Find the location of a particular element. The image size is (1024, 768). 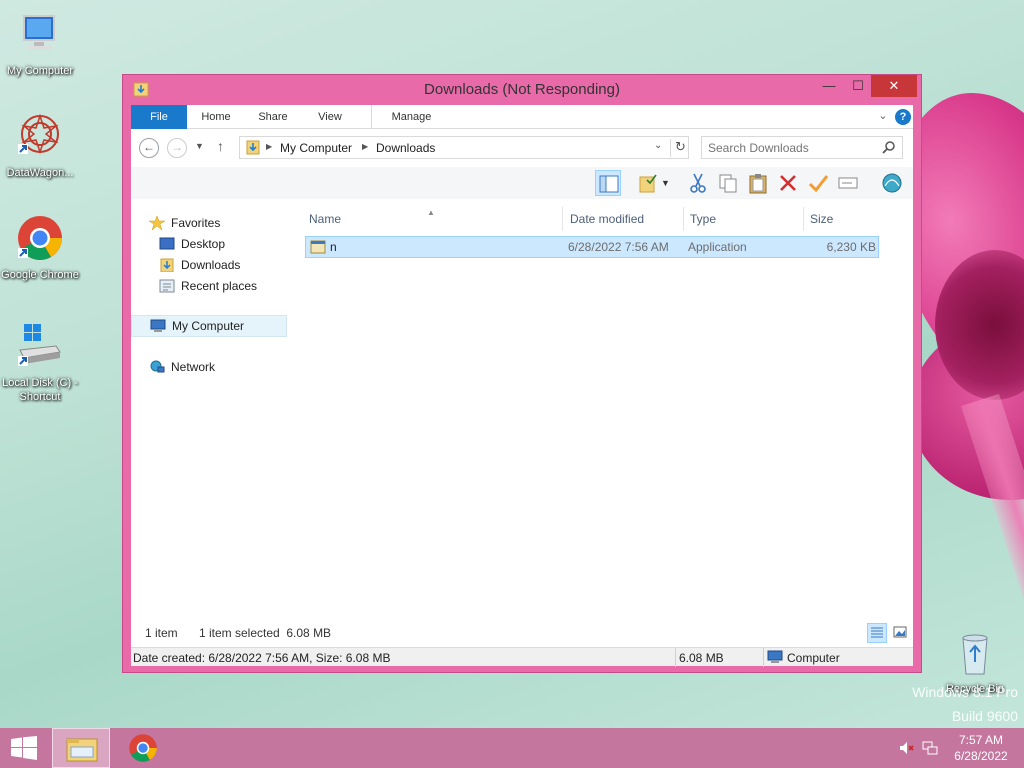

drive-icon is located at coordinates (39, 345).